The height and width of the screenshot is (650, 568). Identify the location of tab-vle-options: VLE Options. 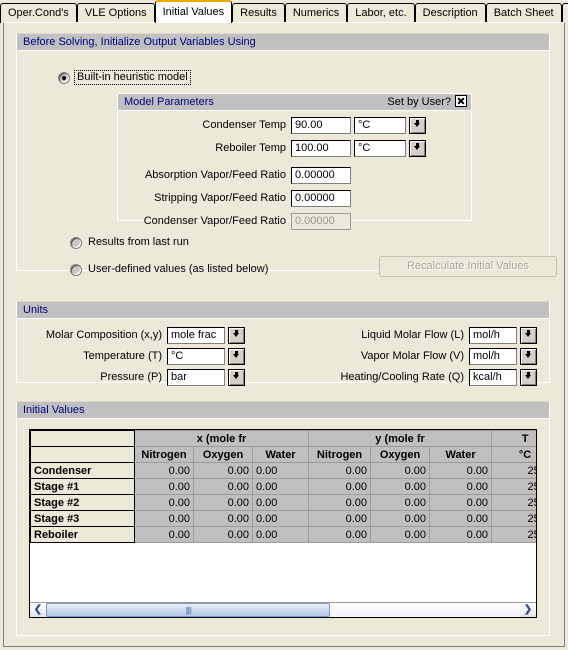
(115, 13).